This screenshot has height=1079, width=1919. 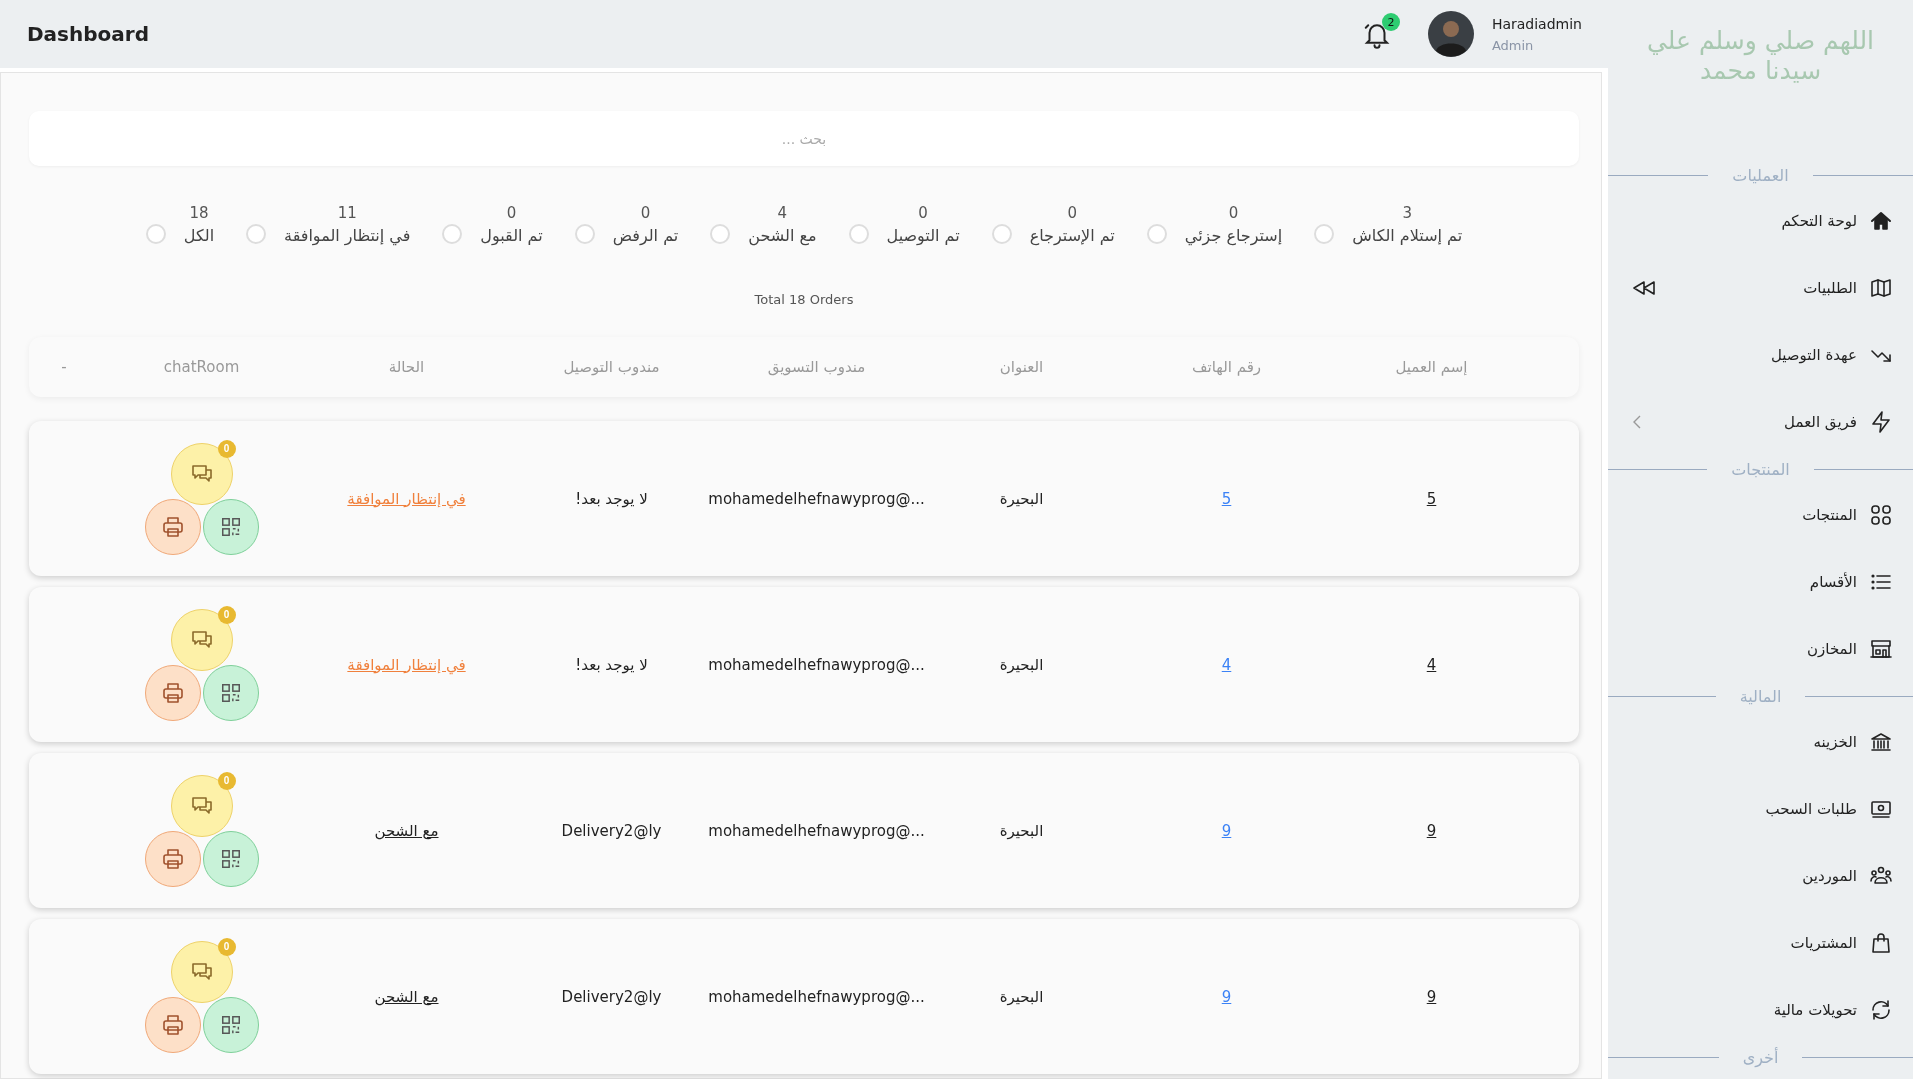 I want to click on notification-badge: 2, so click(x=1390, y=22).